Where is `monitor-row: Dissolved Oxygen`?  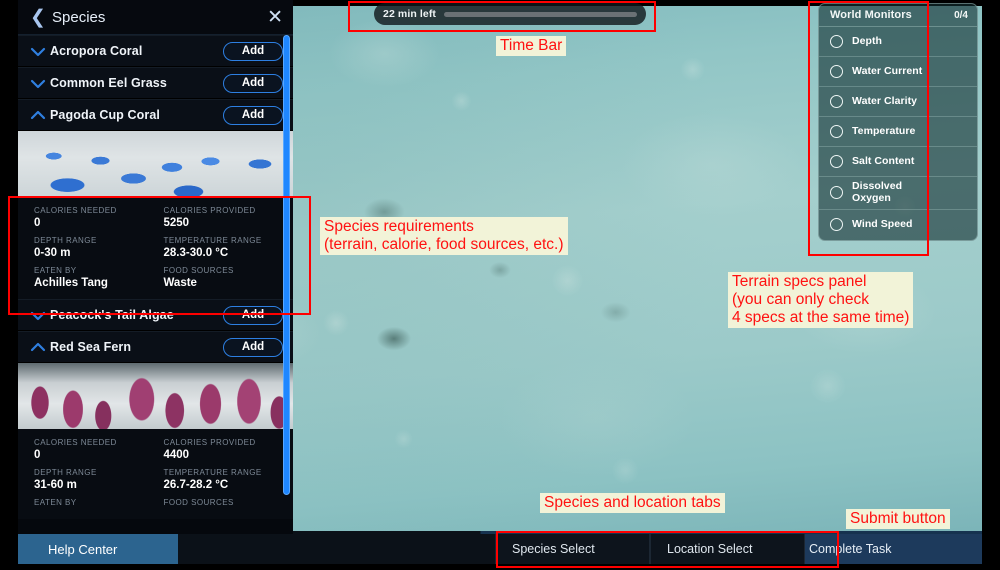
monitor-row: Dissolved Oxygen is located at coordinates (898, 193).